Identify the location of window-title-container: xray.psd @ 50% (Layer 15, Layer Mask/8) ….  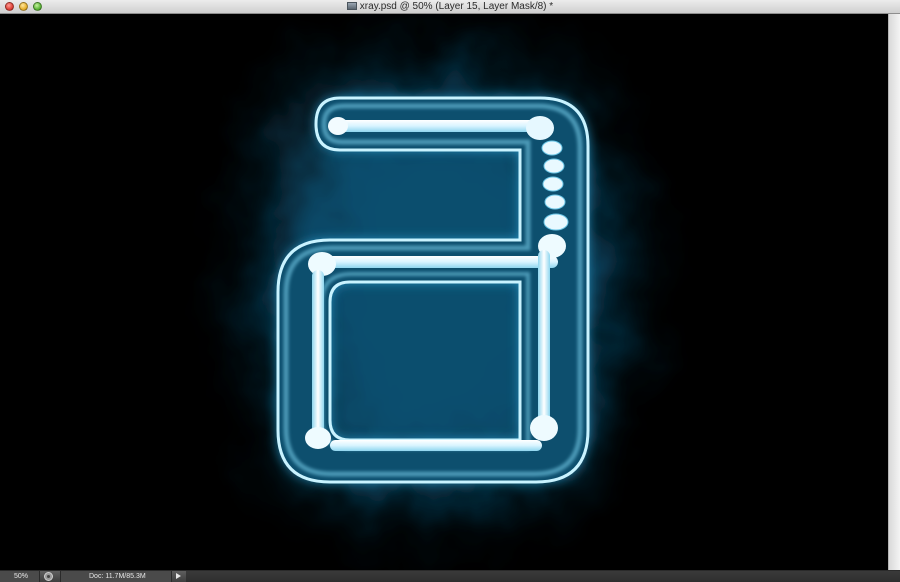
(450, 6).